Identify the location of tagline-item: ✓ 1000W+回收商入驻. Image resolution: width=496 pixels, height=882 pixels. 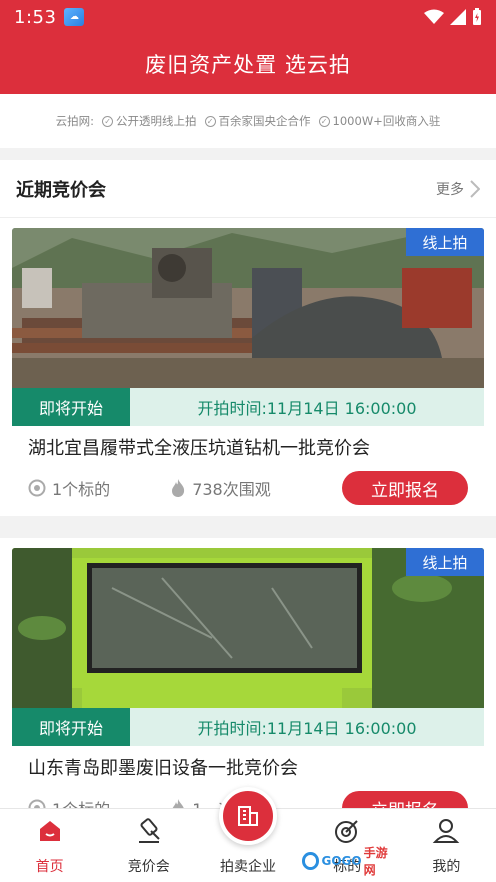
(379, 121).